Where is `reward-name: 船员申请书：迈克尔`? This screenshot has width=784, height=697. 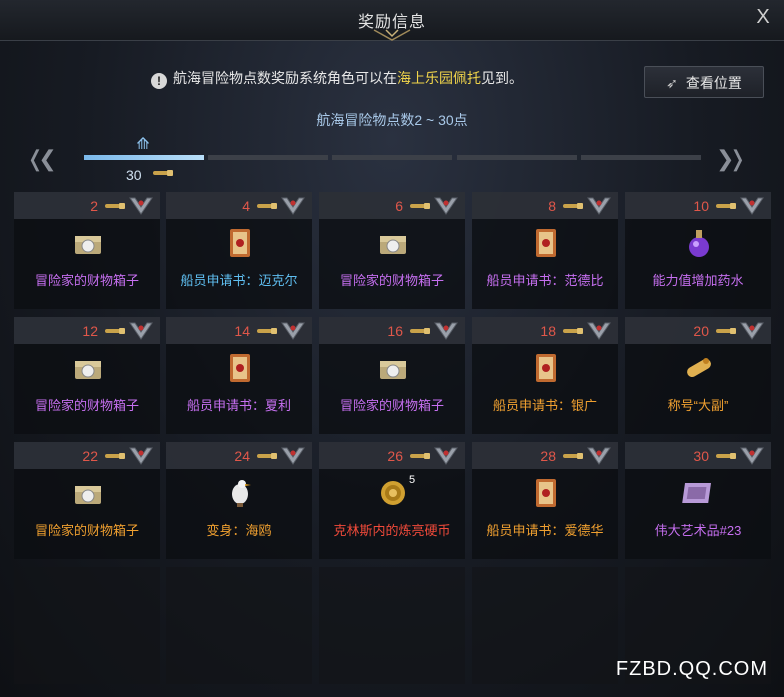 reward-name: 船员申请书：迈克尔 is located at coordinates (239, 280).